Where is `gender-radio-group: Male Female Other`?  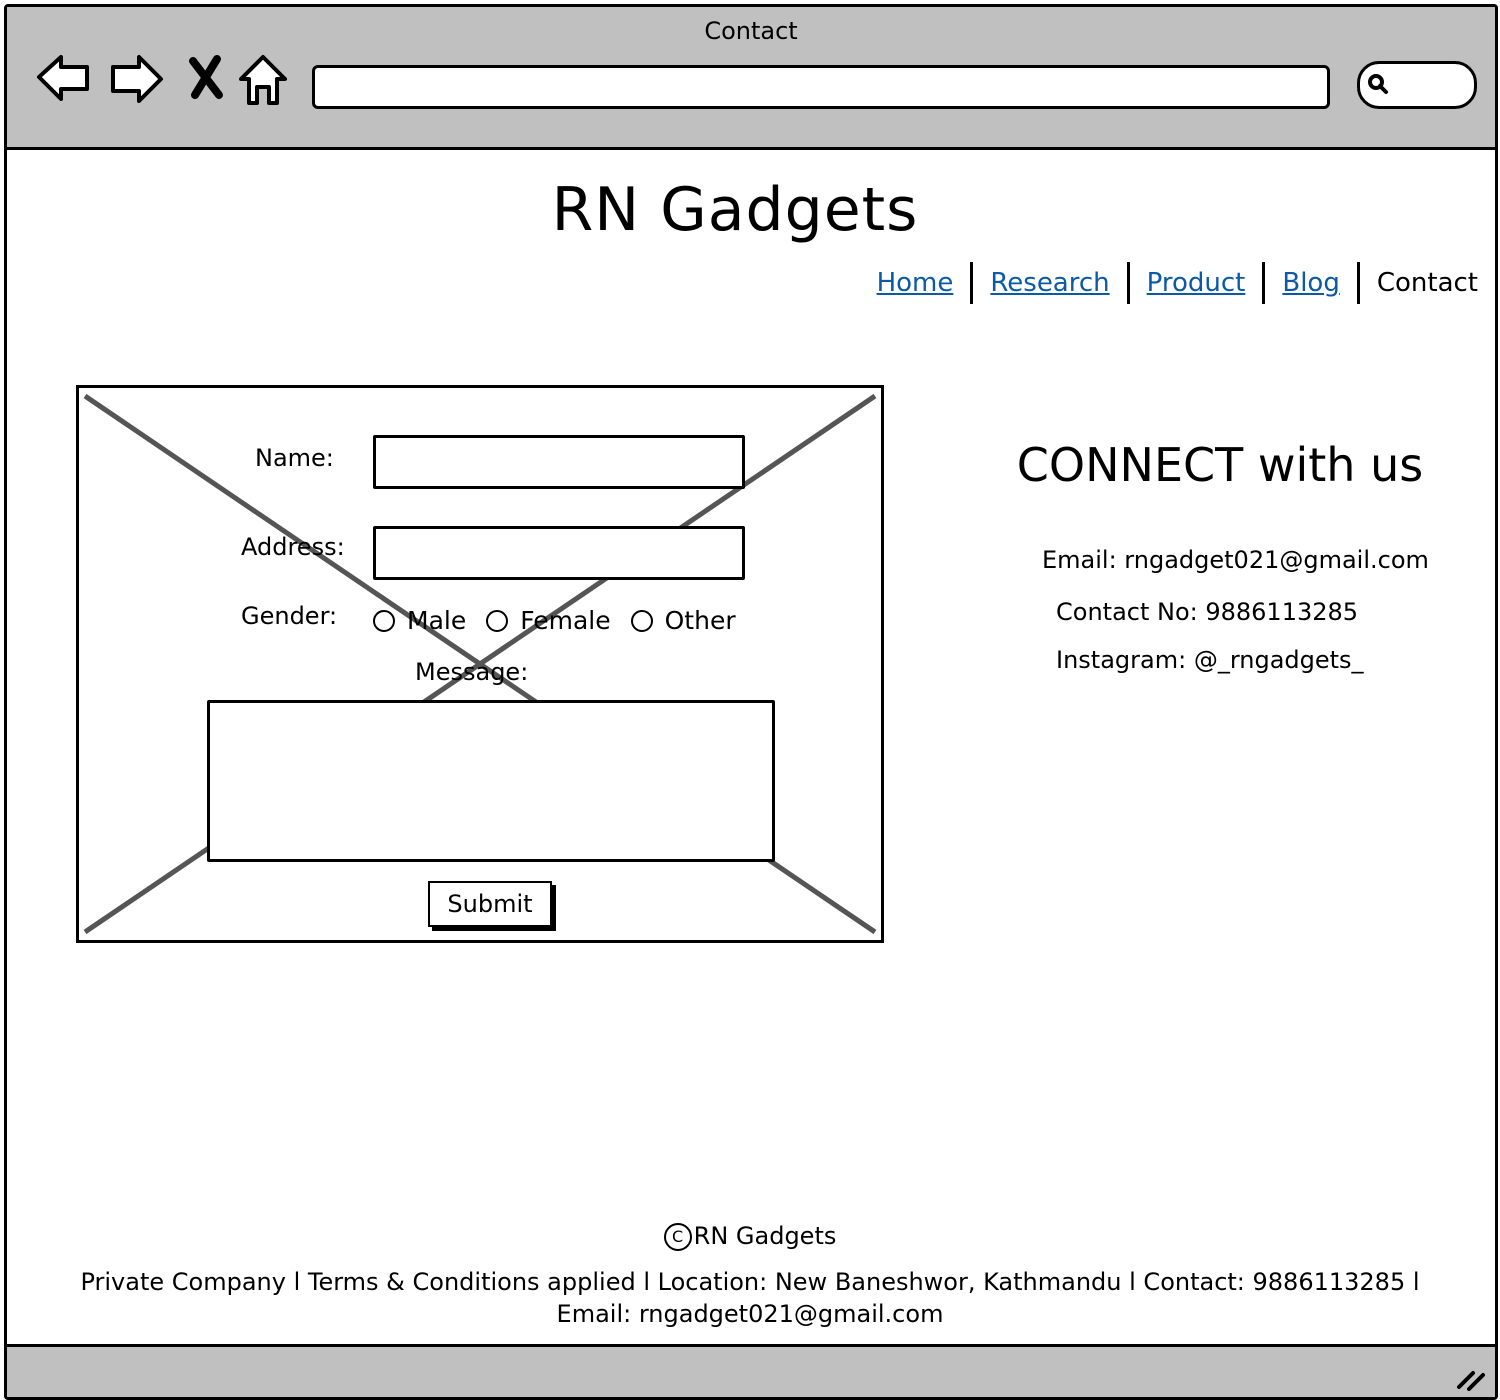 gender-radio-group: Male Female Other is located at coordinates (564, 620).